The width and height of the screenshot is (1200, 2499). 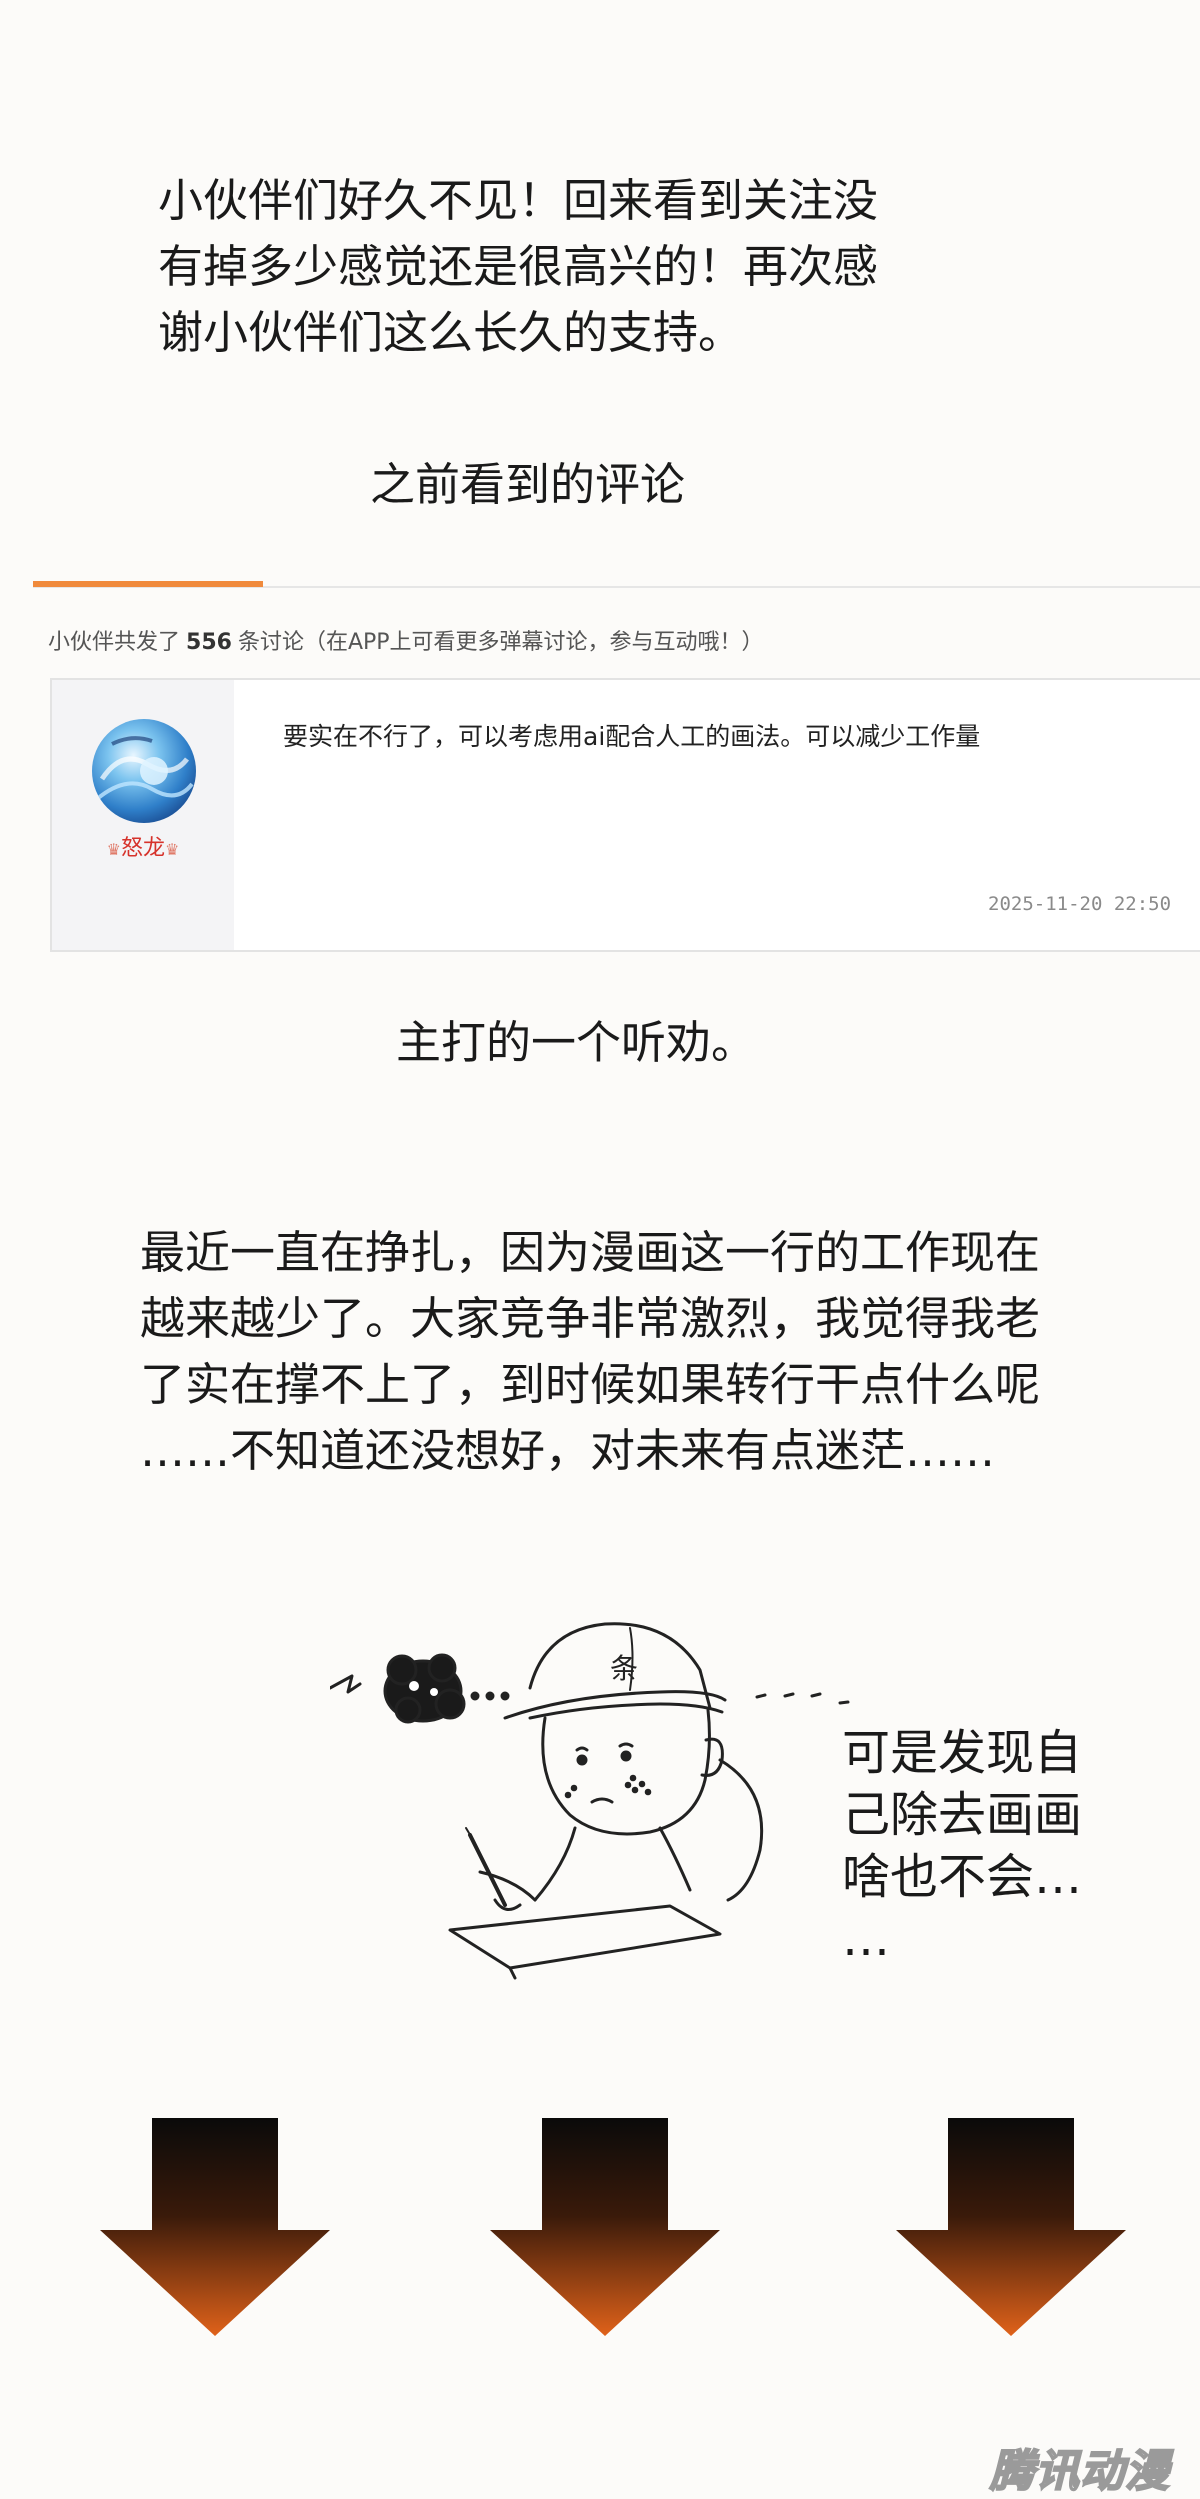 I want to click on caption-took-advice: 主打的一个听劝。, so click(x=576, y=1042).